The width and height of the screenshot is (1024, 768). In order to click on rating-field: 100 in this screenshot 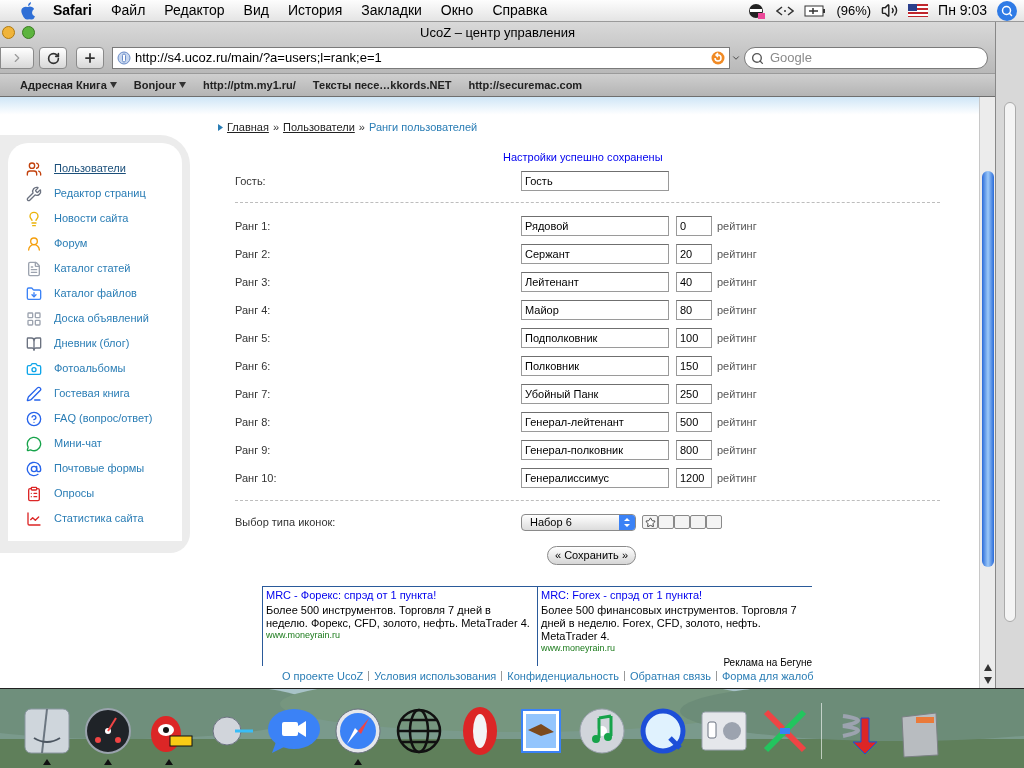, I will do `click(694, 338)`.